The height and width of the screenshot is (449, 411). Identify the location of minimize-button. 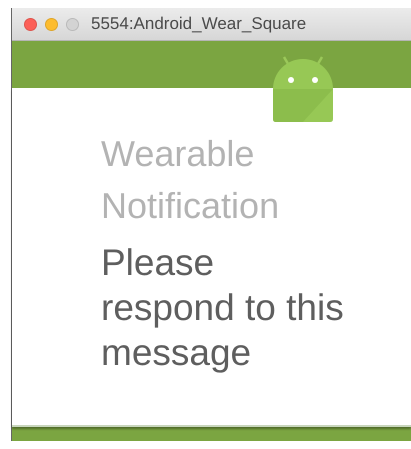
(51, 24).